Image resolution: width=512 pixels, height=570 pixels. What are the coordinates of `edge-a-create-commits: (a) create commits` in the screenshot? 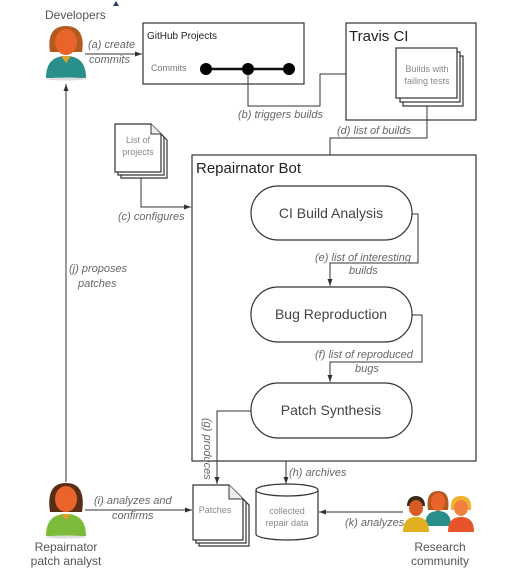 It's located at (113, 52).